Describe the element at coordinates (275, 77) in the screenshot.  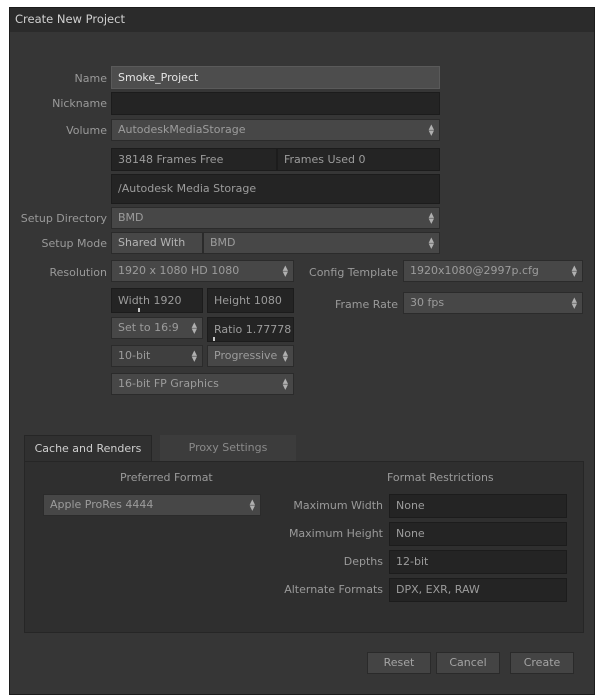
I see `name-field: Smoke_Project` at that location.